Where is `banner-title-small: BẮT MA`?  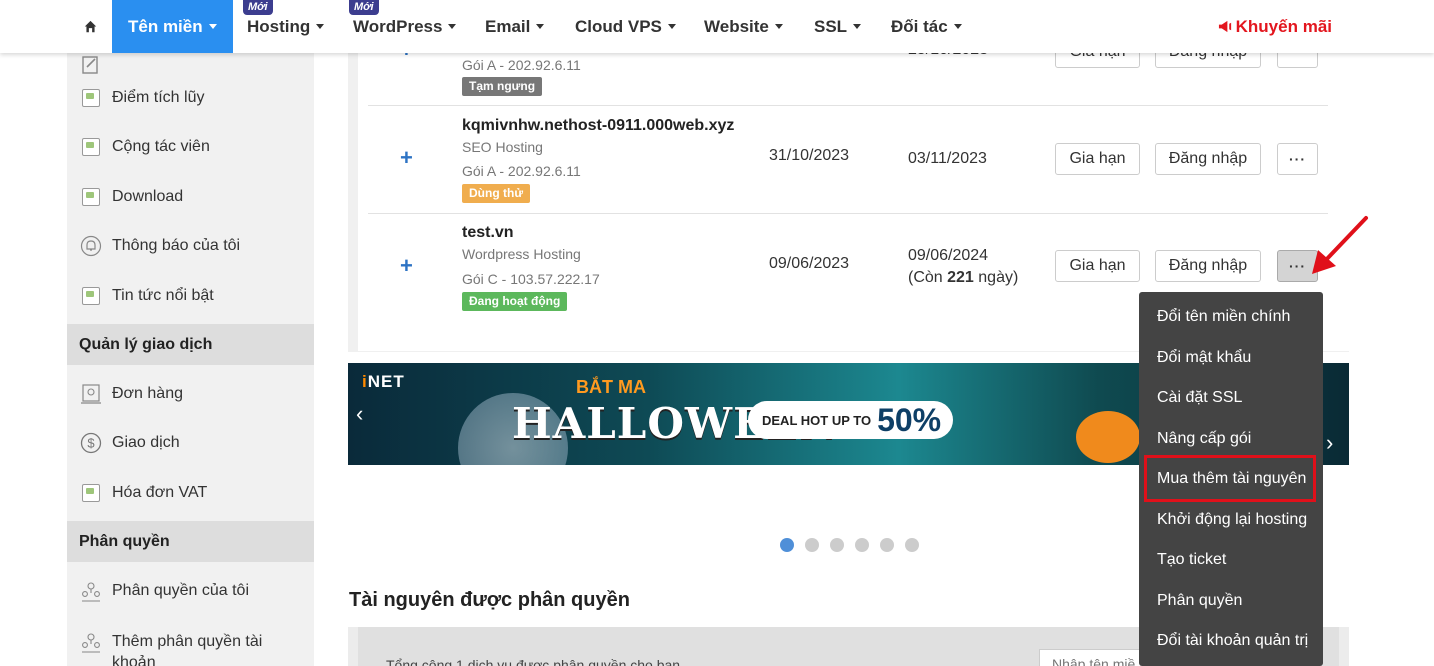 banner-title-small: BẮT MA is located at coordinates (611, 387).